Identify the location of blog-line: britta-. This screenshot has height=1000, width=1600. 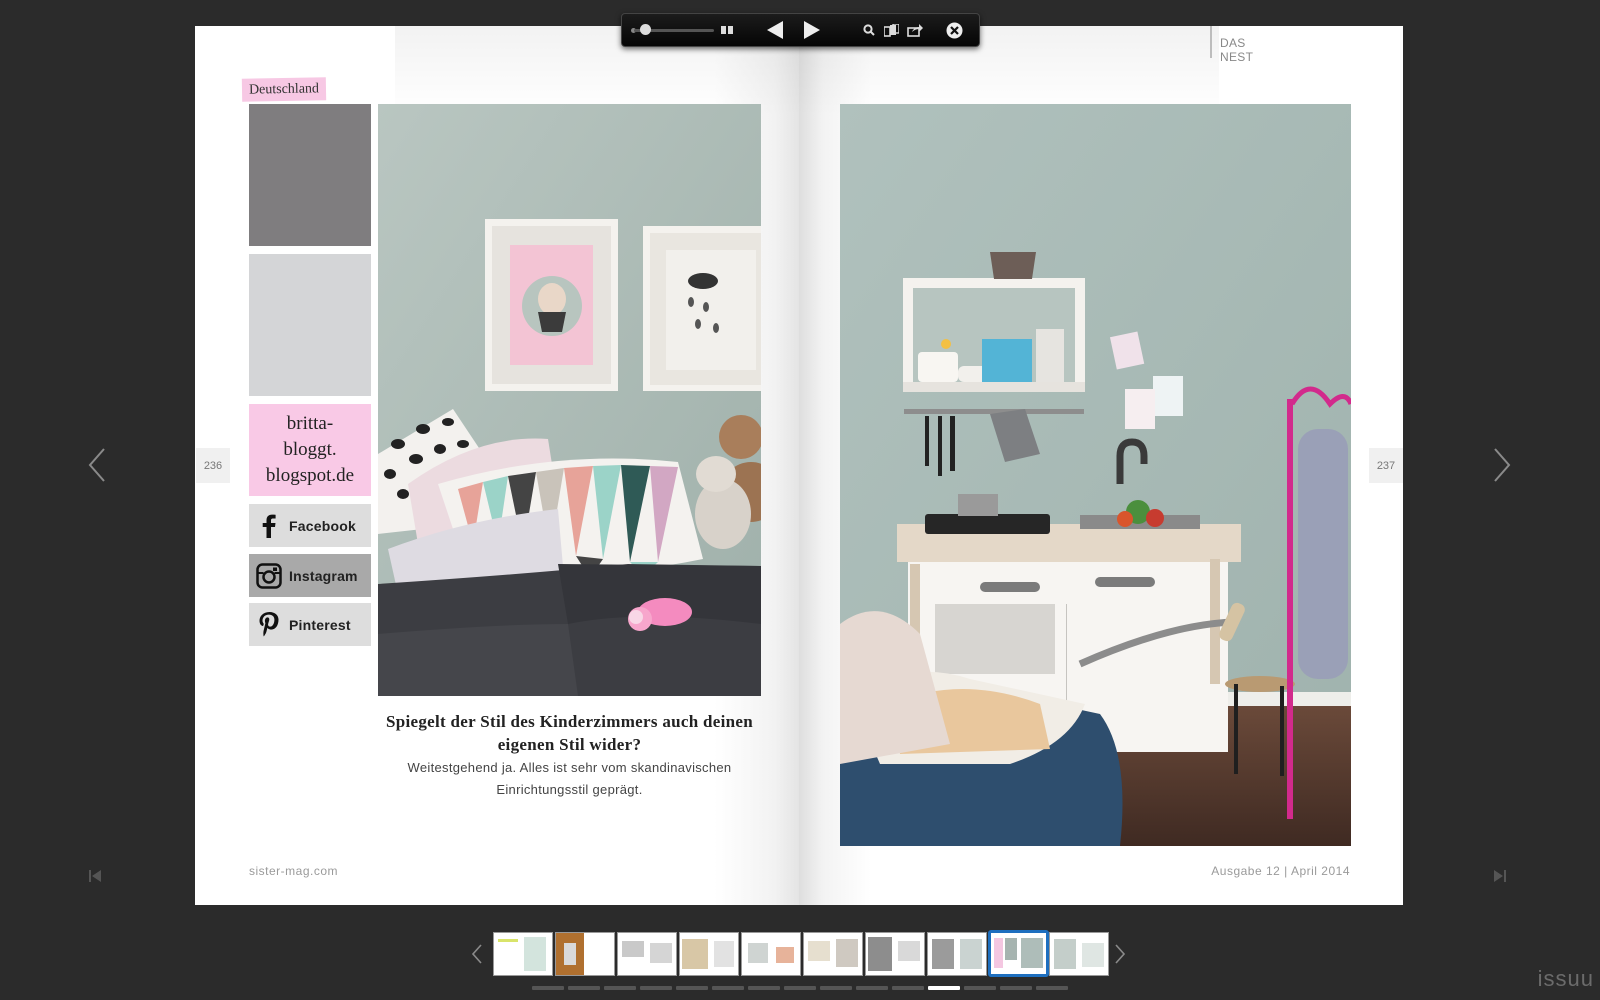
(310, 423).